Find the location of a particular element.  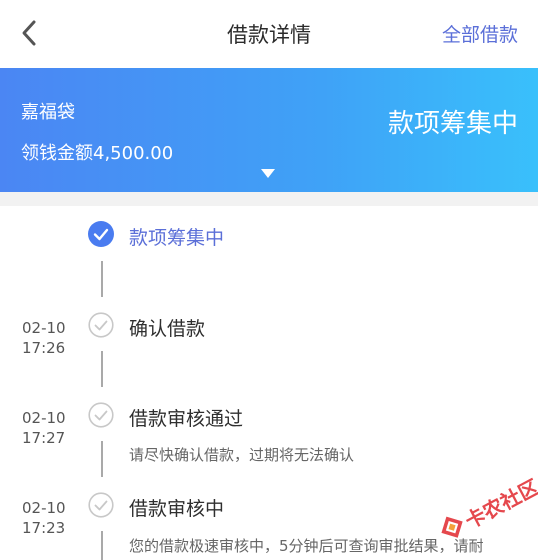

amount-row: 领钱金额4,500.00 is located at coordinates (97, 152).